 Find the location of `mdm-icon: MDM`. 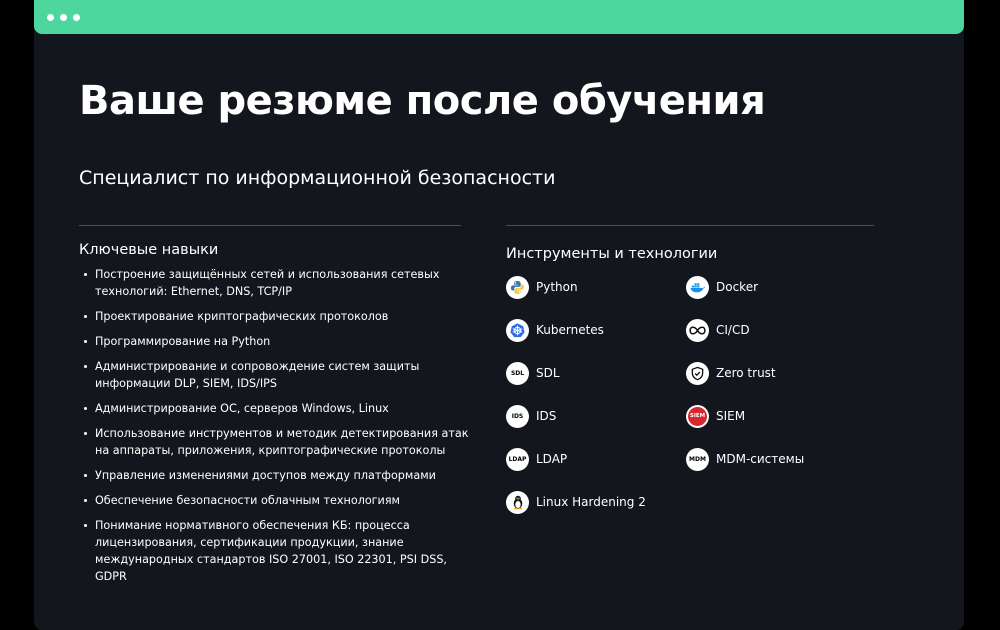

mdm-icon: MDM is located at coordinates (697, 459).